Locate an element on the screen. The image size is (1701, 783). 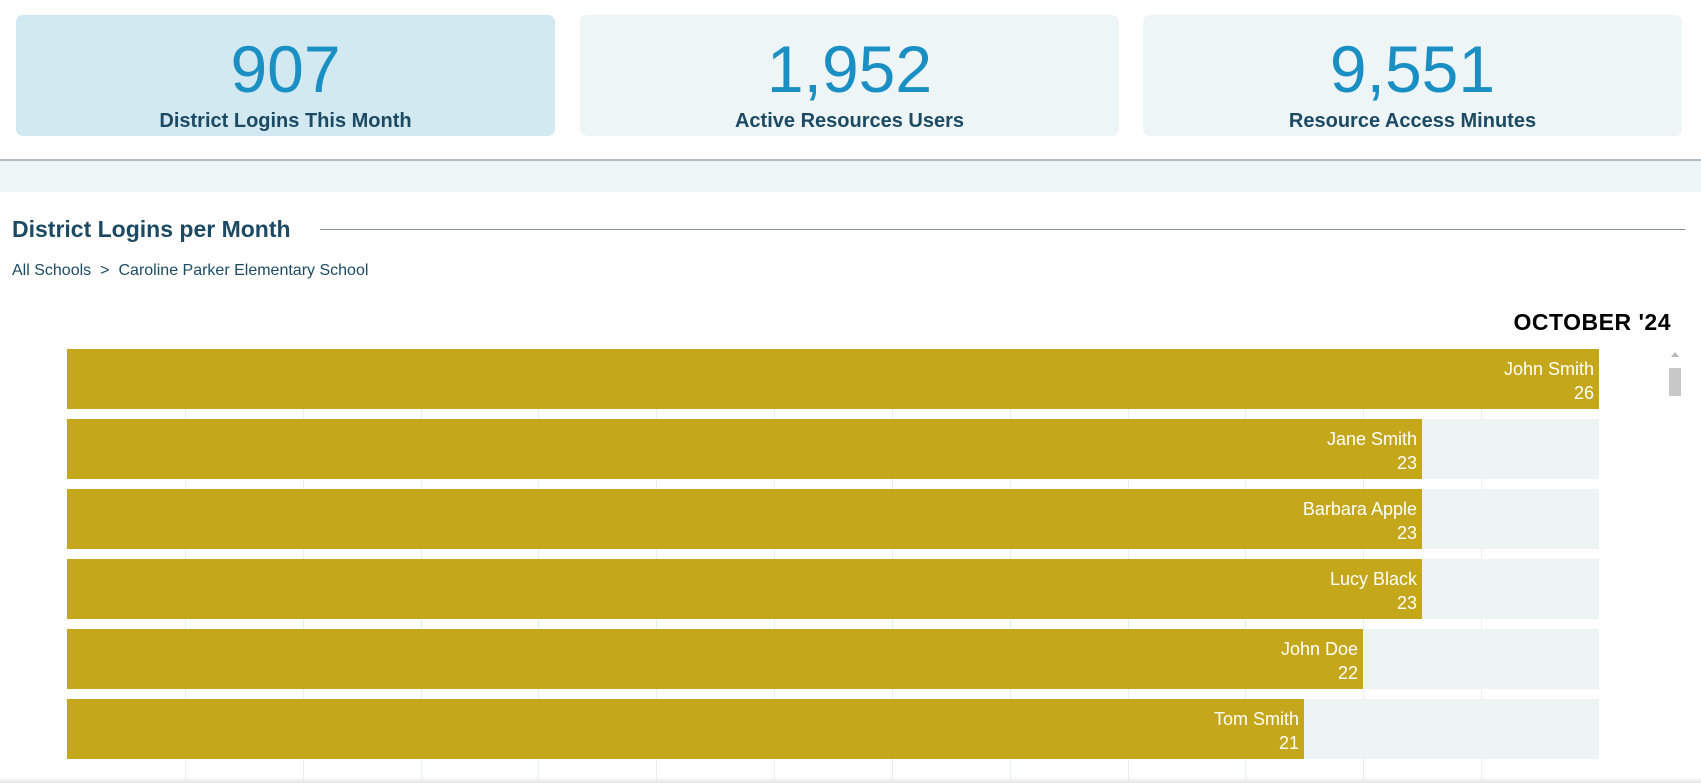
scroll-up-arrow-icon is located at coordinates (1675, 354).